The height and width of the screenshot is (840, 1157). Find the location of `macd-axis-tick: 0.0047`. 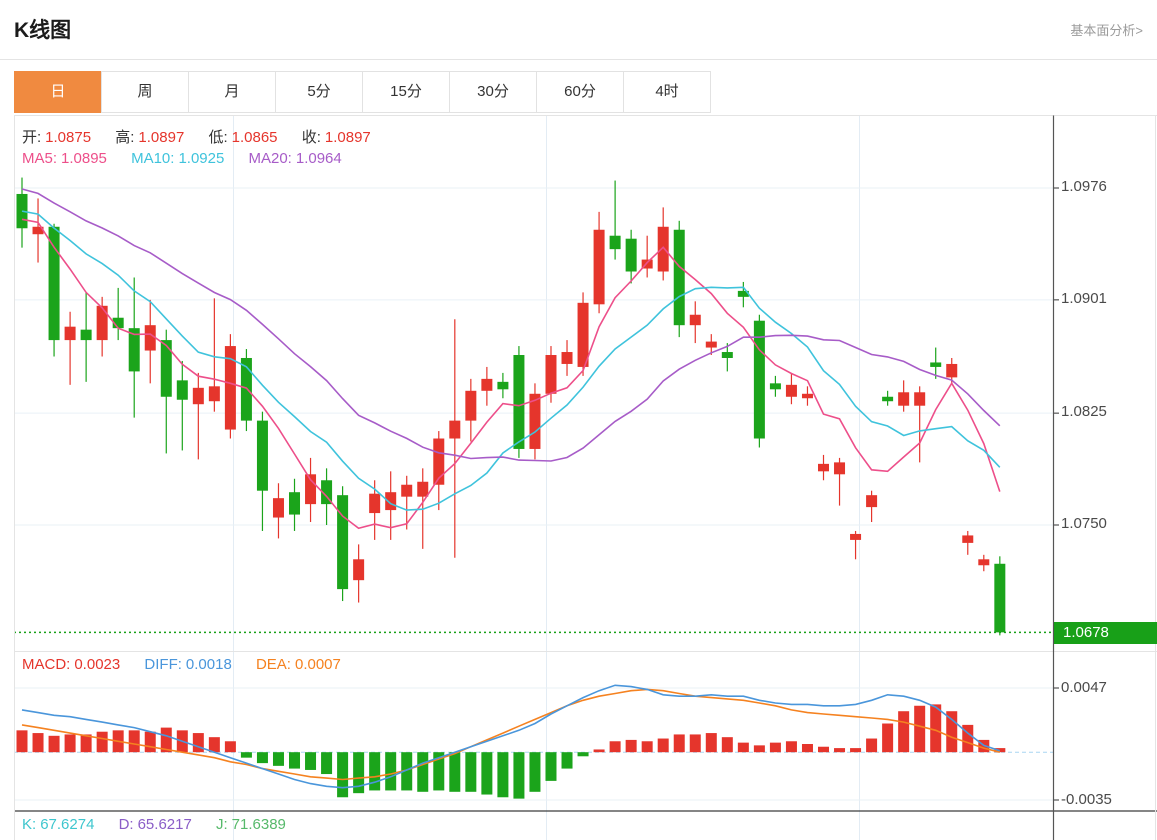

macd-axis-tick: 0.0047 is located at coordinates (1084, 687).